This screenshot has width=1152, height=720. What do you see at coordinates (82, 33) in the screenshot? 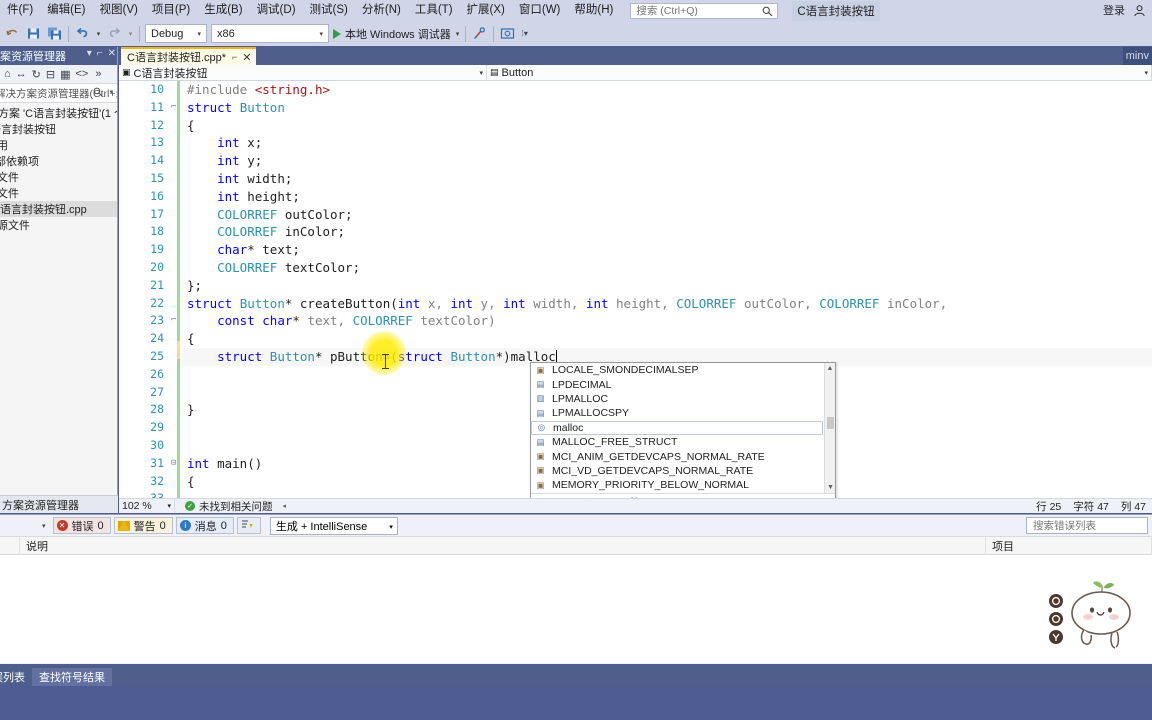
I see `undo-icon` at bounding box center [82, 33].